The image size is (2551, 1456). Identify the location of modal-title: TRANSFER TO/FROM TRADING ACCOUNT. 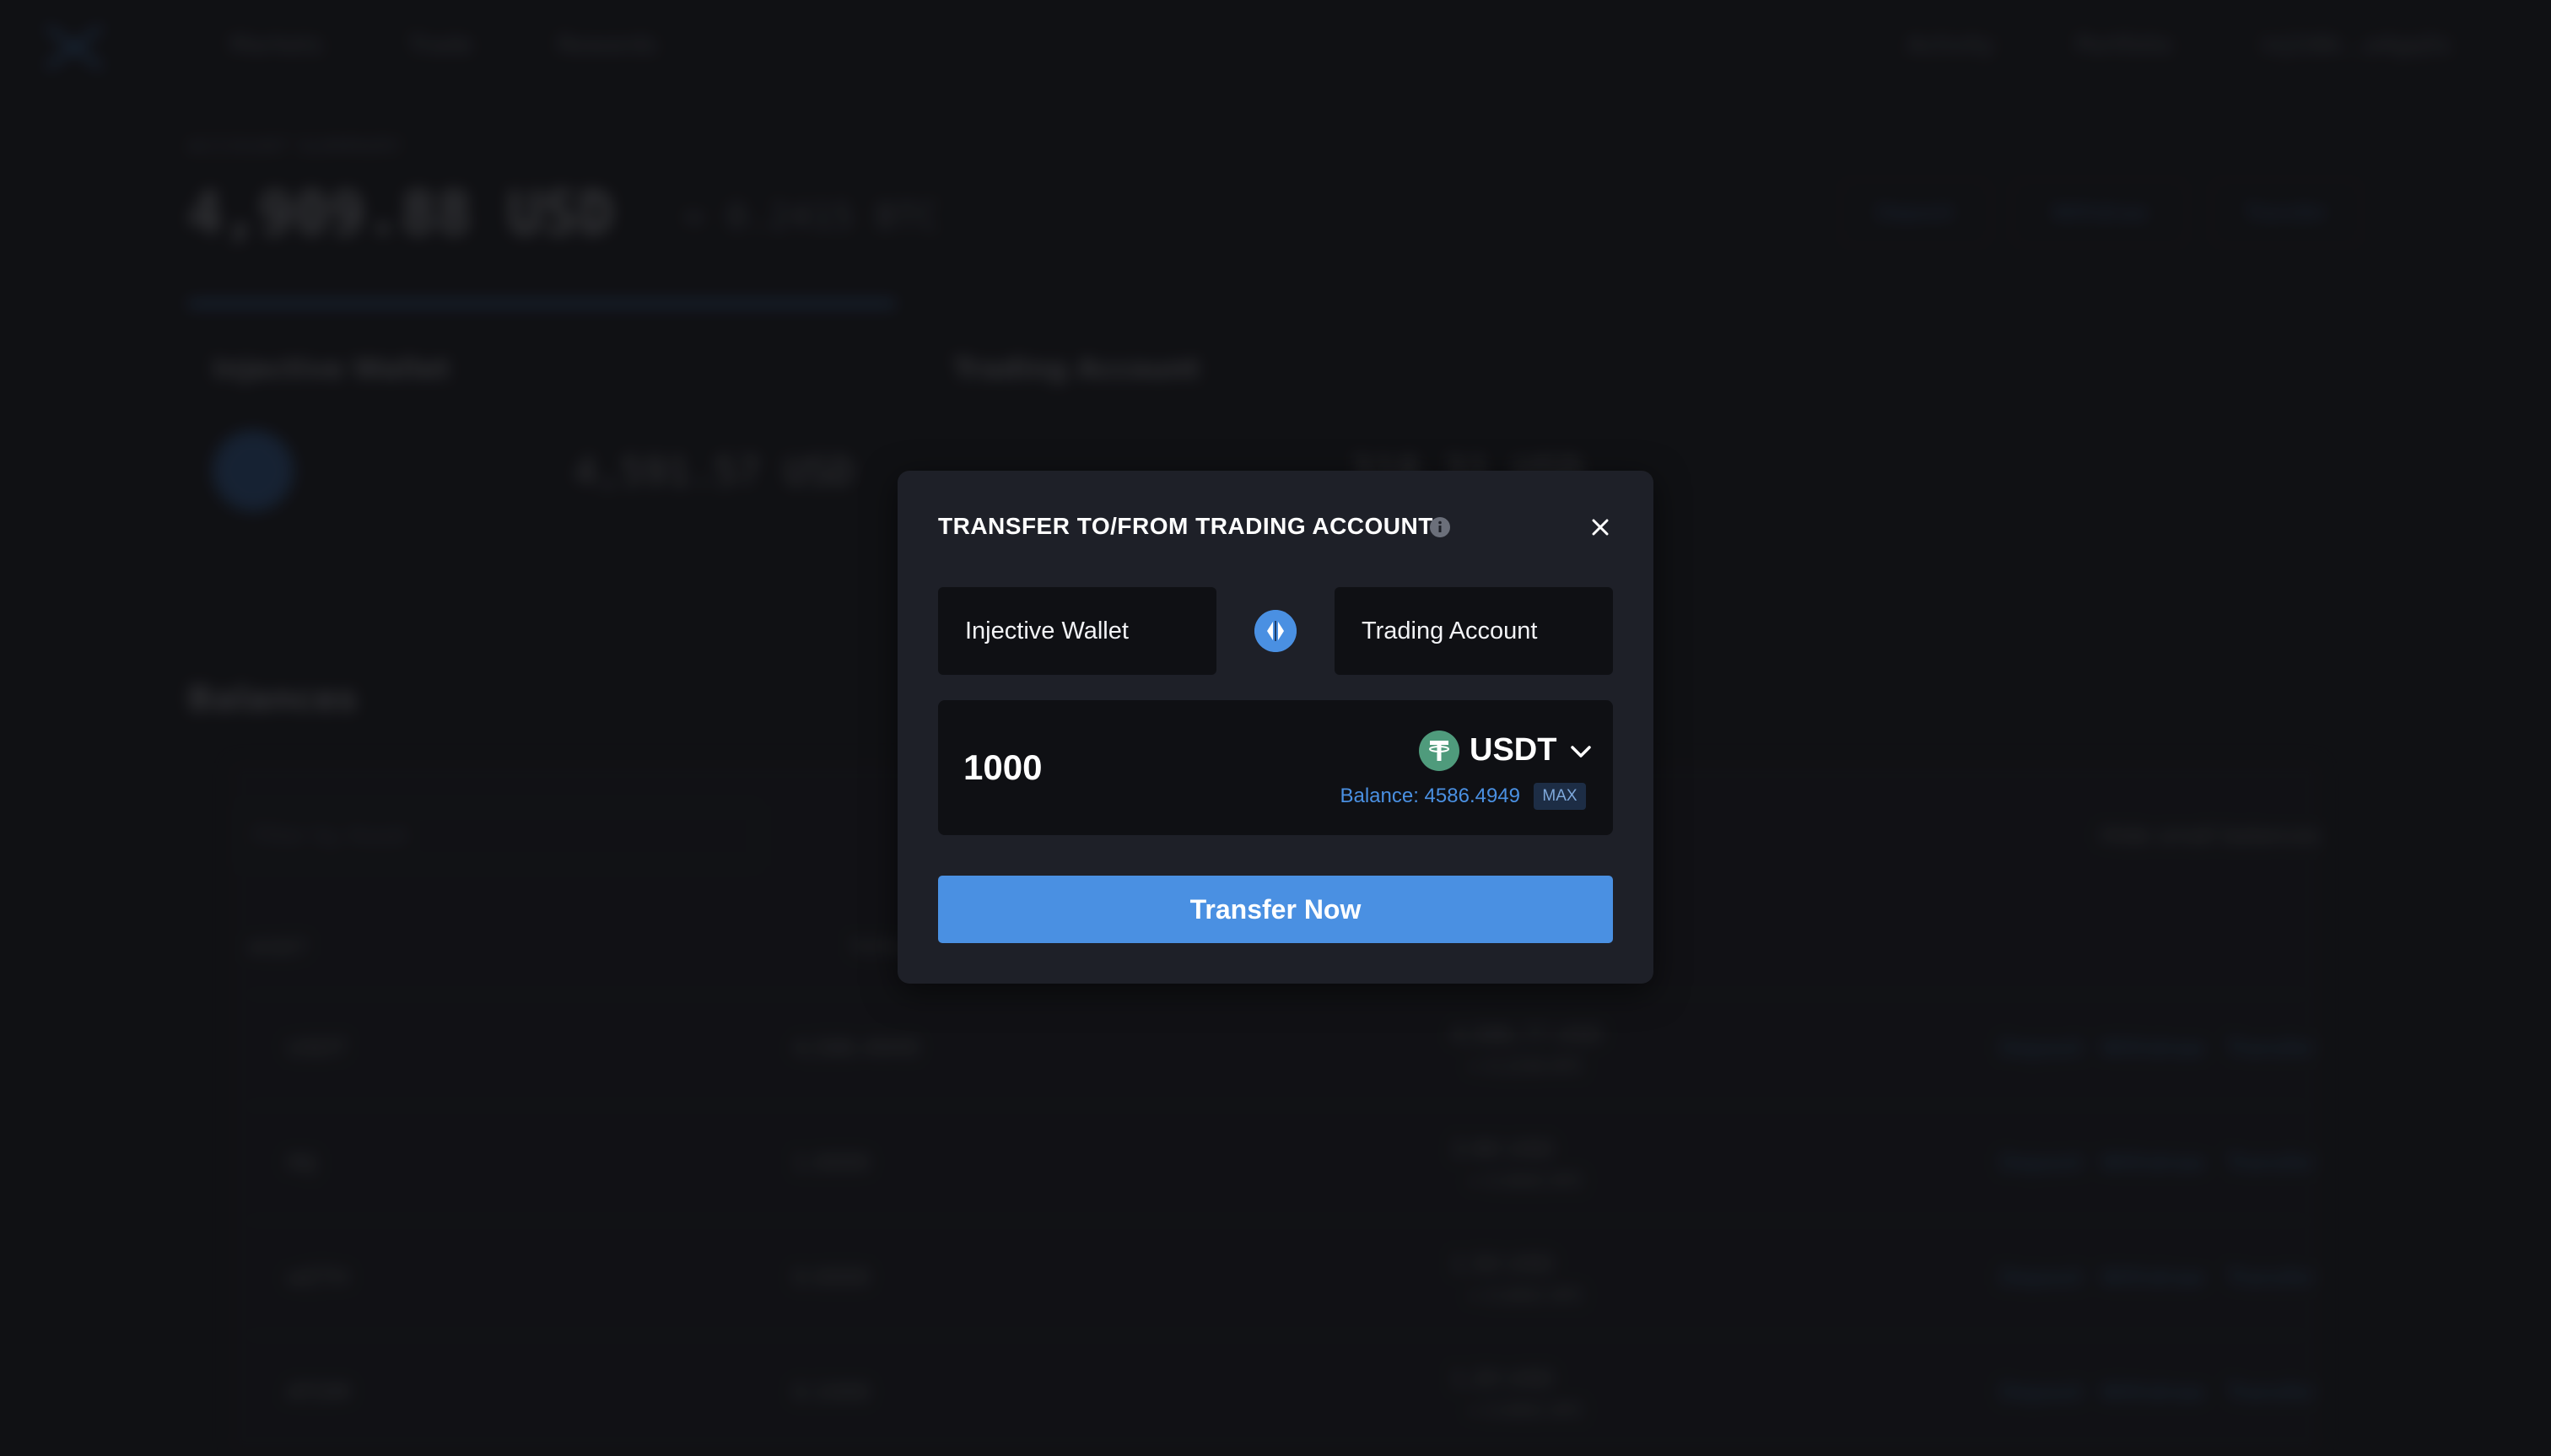
(1185, 526).